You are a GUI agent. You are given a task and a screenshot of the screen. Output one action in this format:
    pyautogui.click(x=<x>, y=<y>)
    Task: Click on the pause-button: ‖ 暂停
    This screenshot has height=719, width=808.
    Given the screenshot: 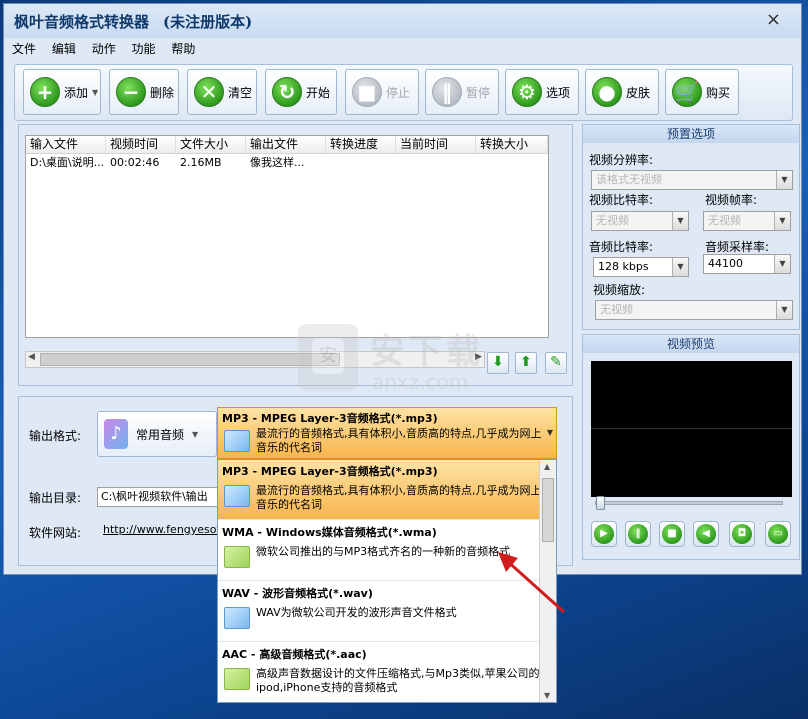 What is the action you would take?
    pyautogui.click(x=462, y=92)
    